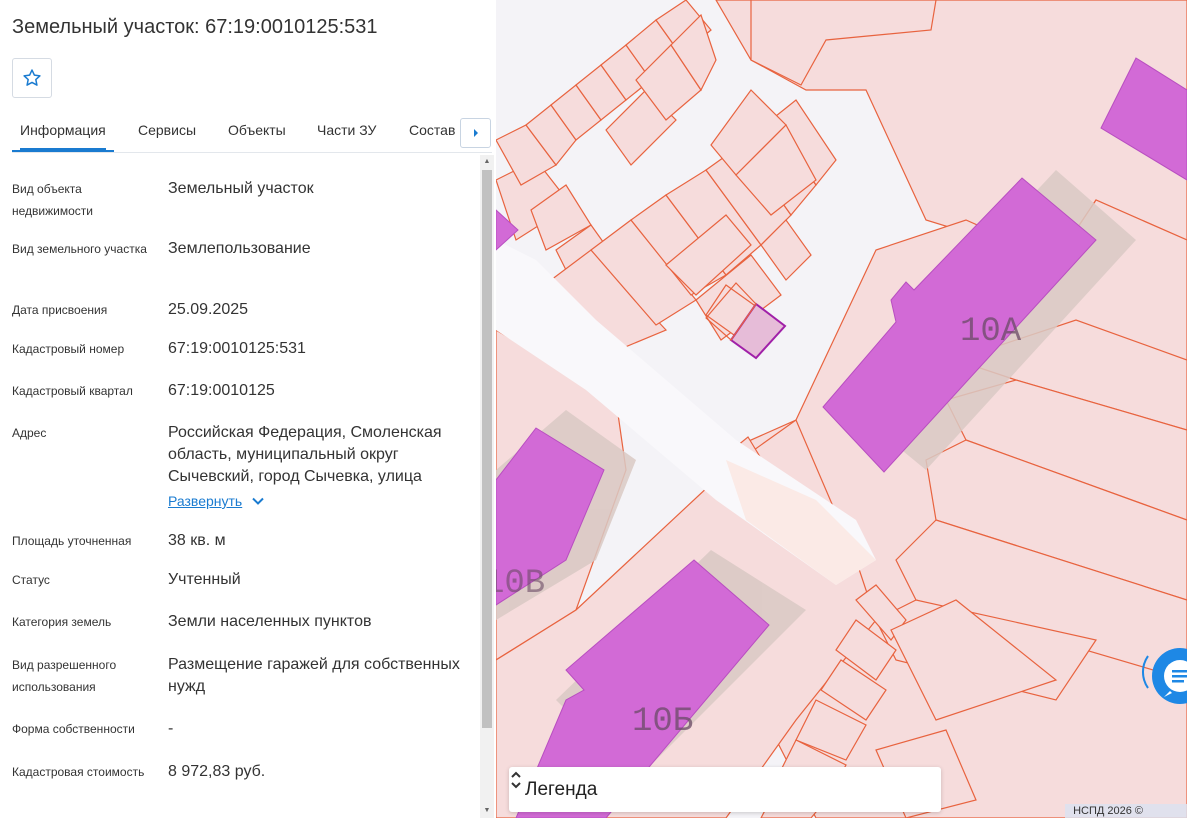 The height and width of the screenshot is (818, 1187). What do you see at coordinates (195, 27) in the screenshot?
I see `page-title: Земельный участок: 67:19:0010125:531` at bounding box center [195, 27].